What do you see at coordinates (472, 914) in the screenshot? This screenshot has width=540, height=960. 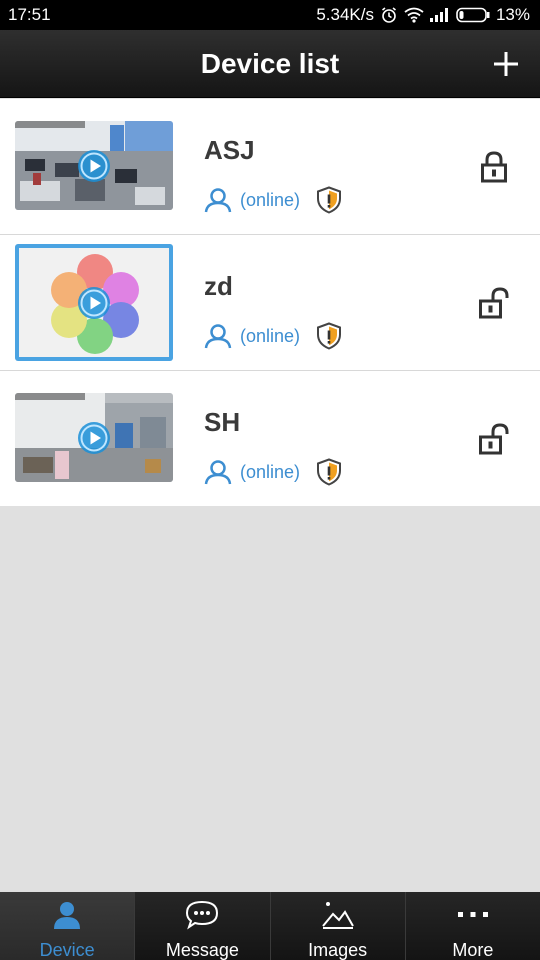 I see `ellipsis-icon` at bounding box center [472, 914].